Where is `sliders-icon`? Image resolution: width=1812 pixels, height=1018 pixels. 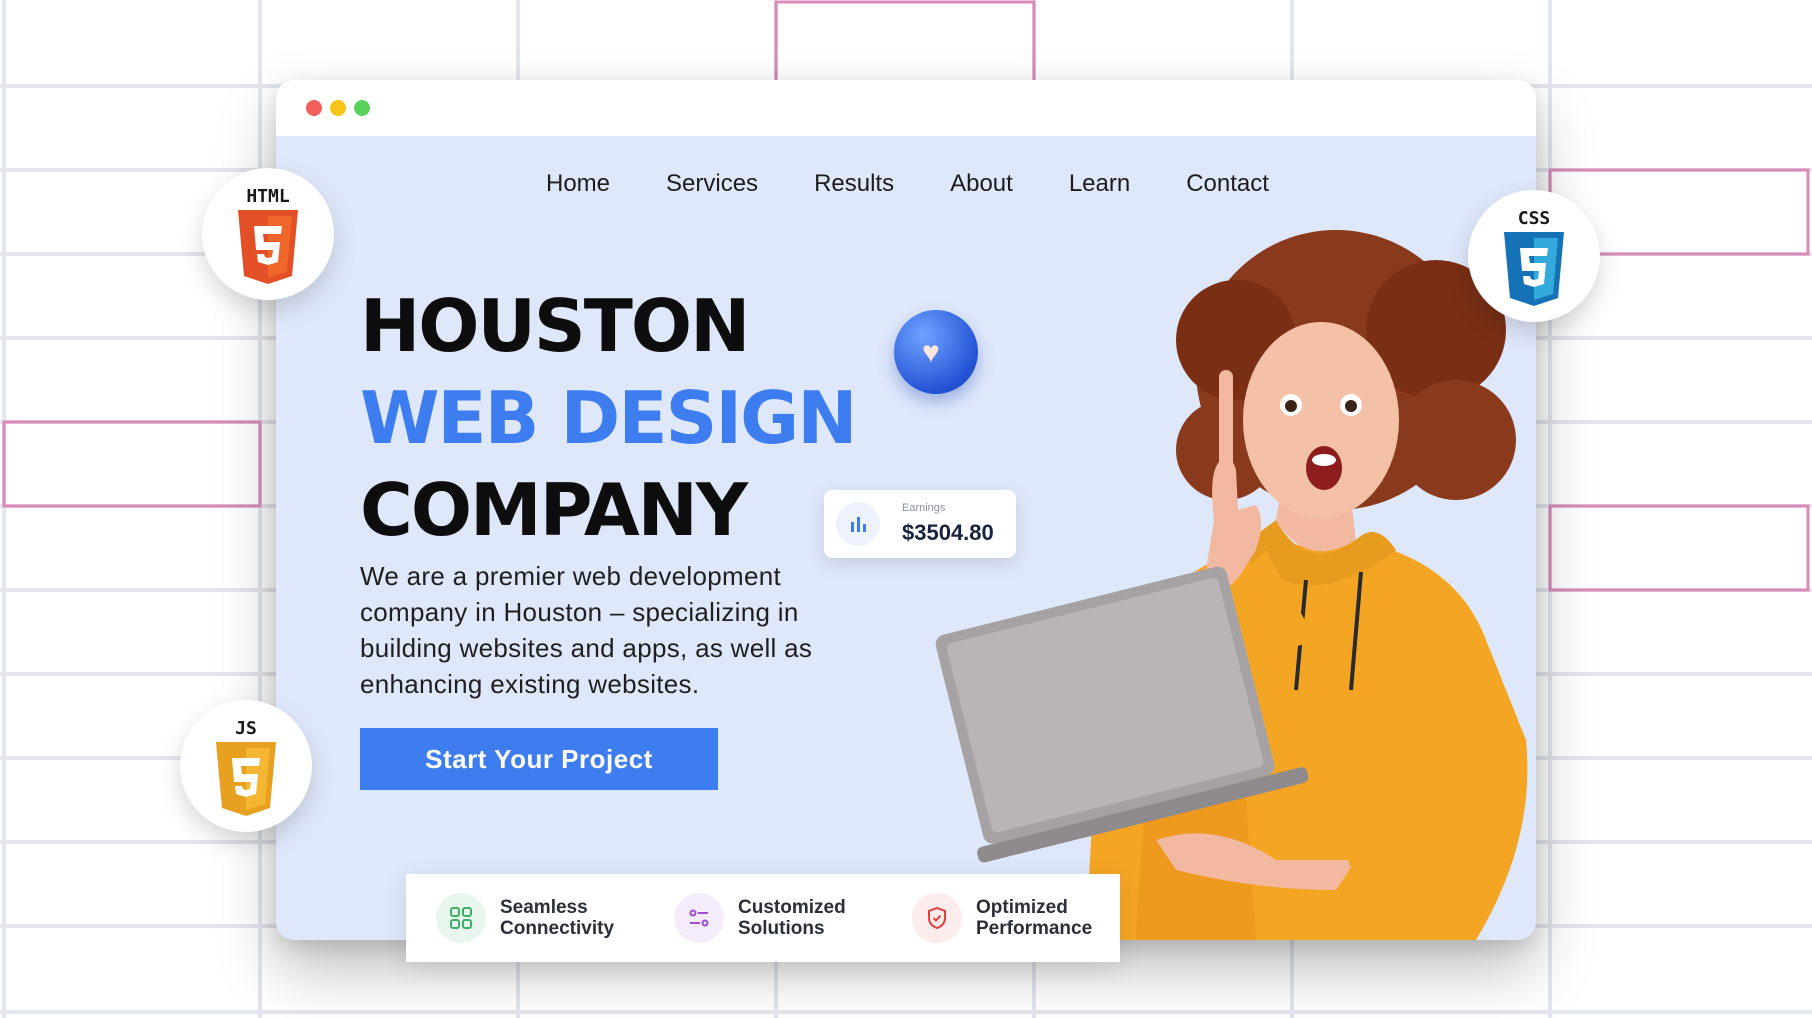
sliders-icon is located at coordinates (699, 918).